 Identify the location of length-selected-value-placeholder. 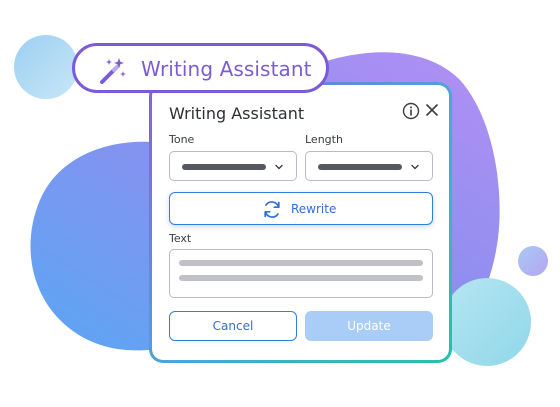
(360, 167).